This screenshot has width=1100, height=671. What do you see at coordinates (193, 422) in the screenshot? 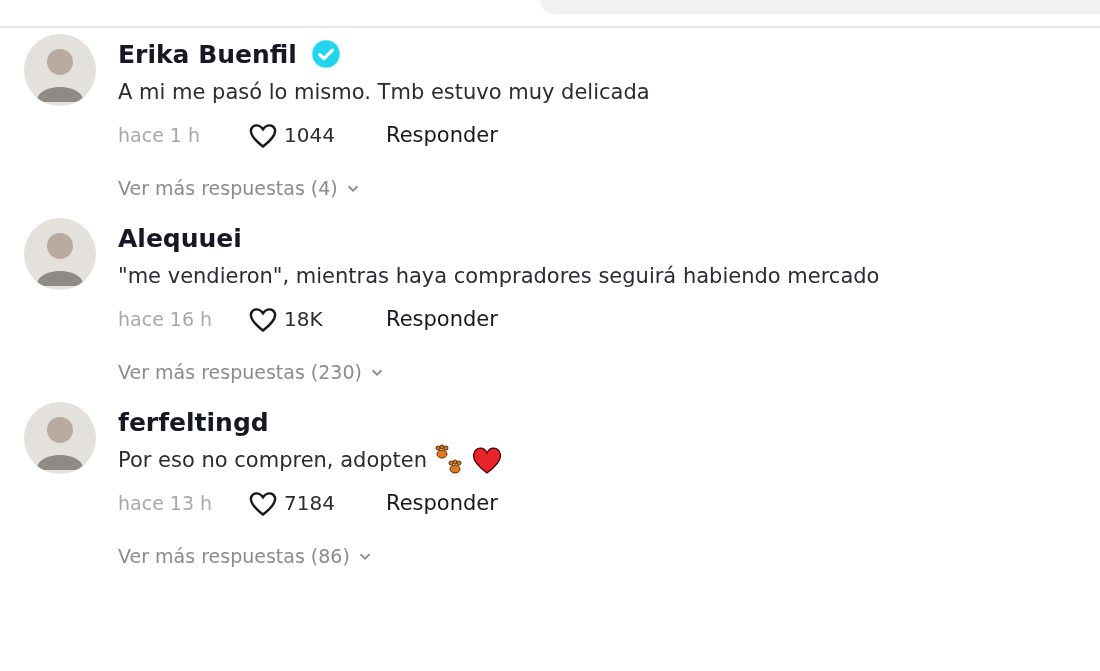
I see `username: ferfeltingd` at bounding box center [193, 422].